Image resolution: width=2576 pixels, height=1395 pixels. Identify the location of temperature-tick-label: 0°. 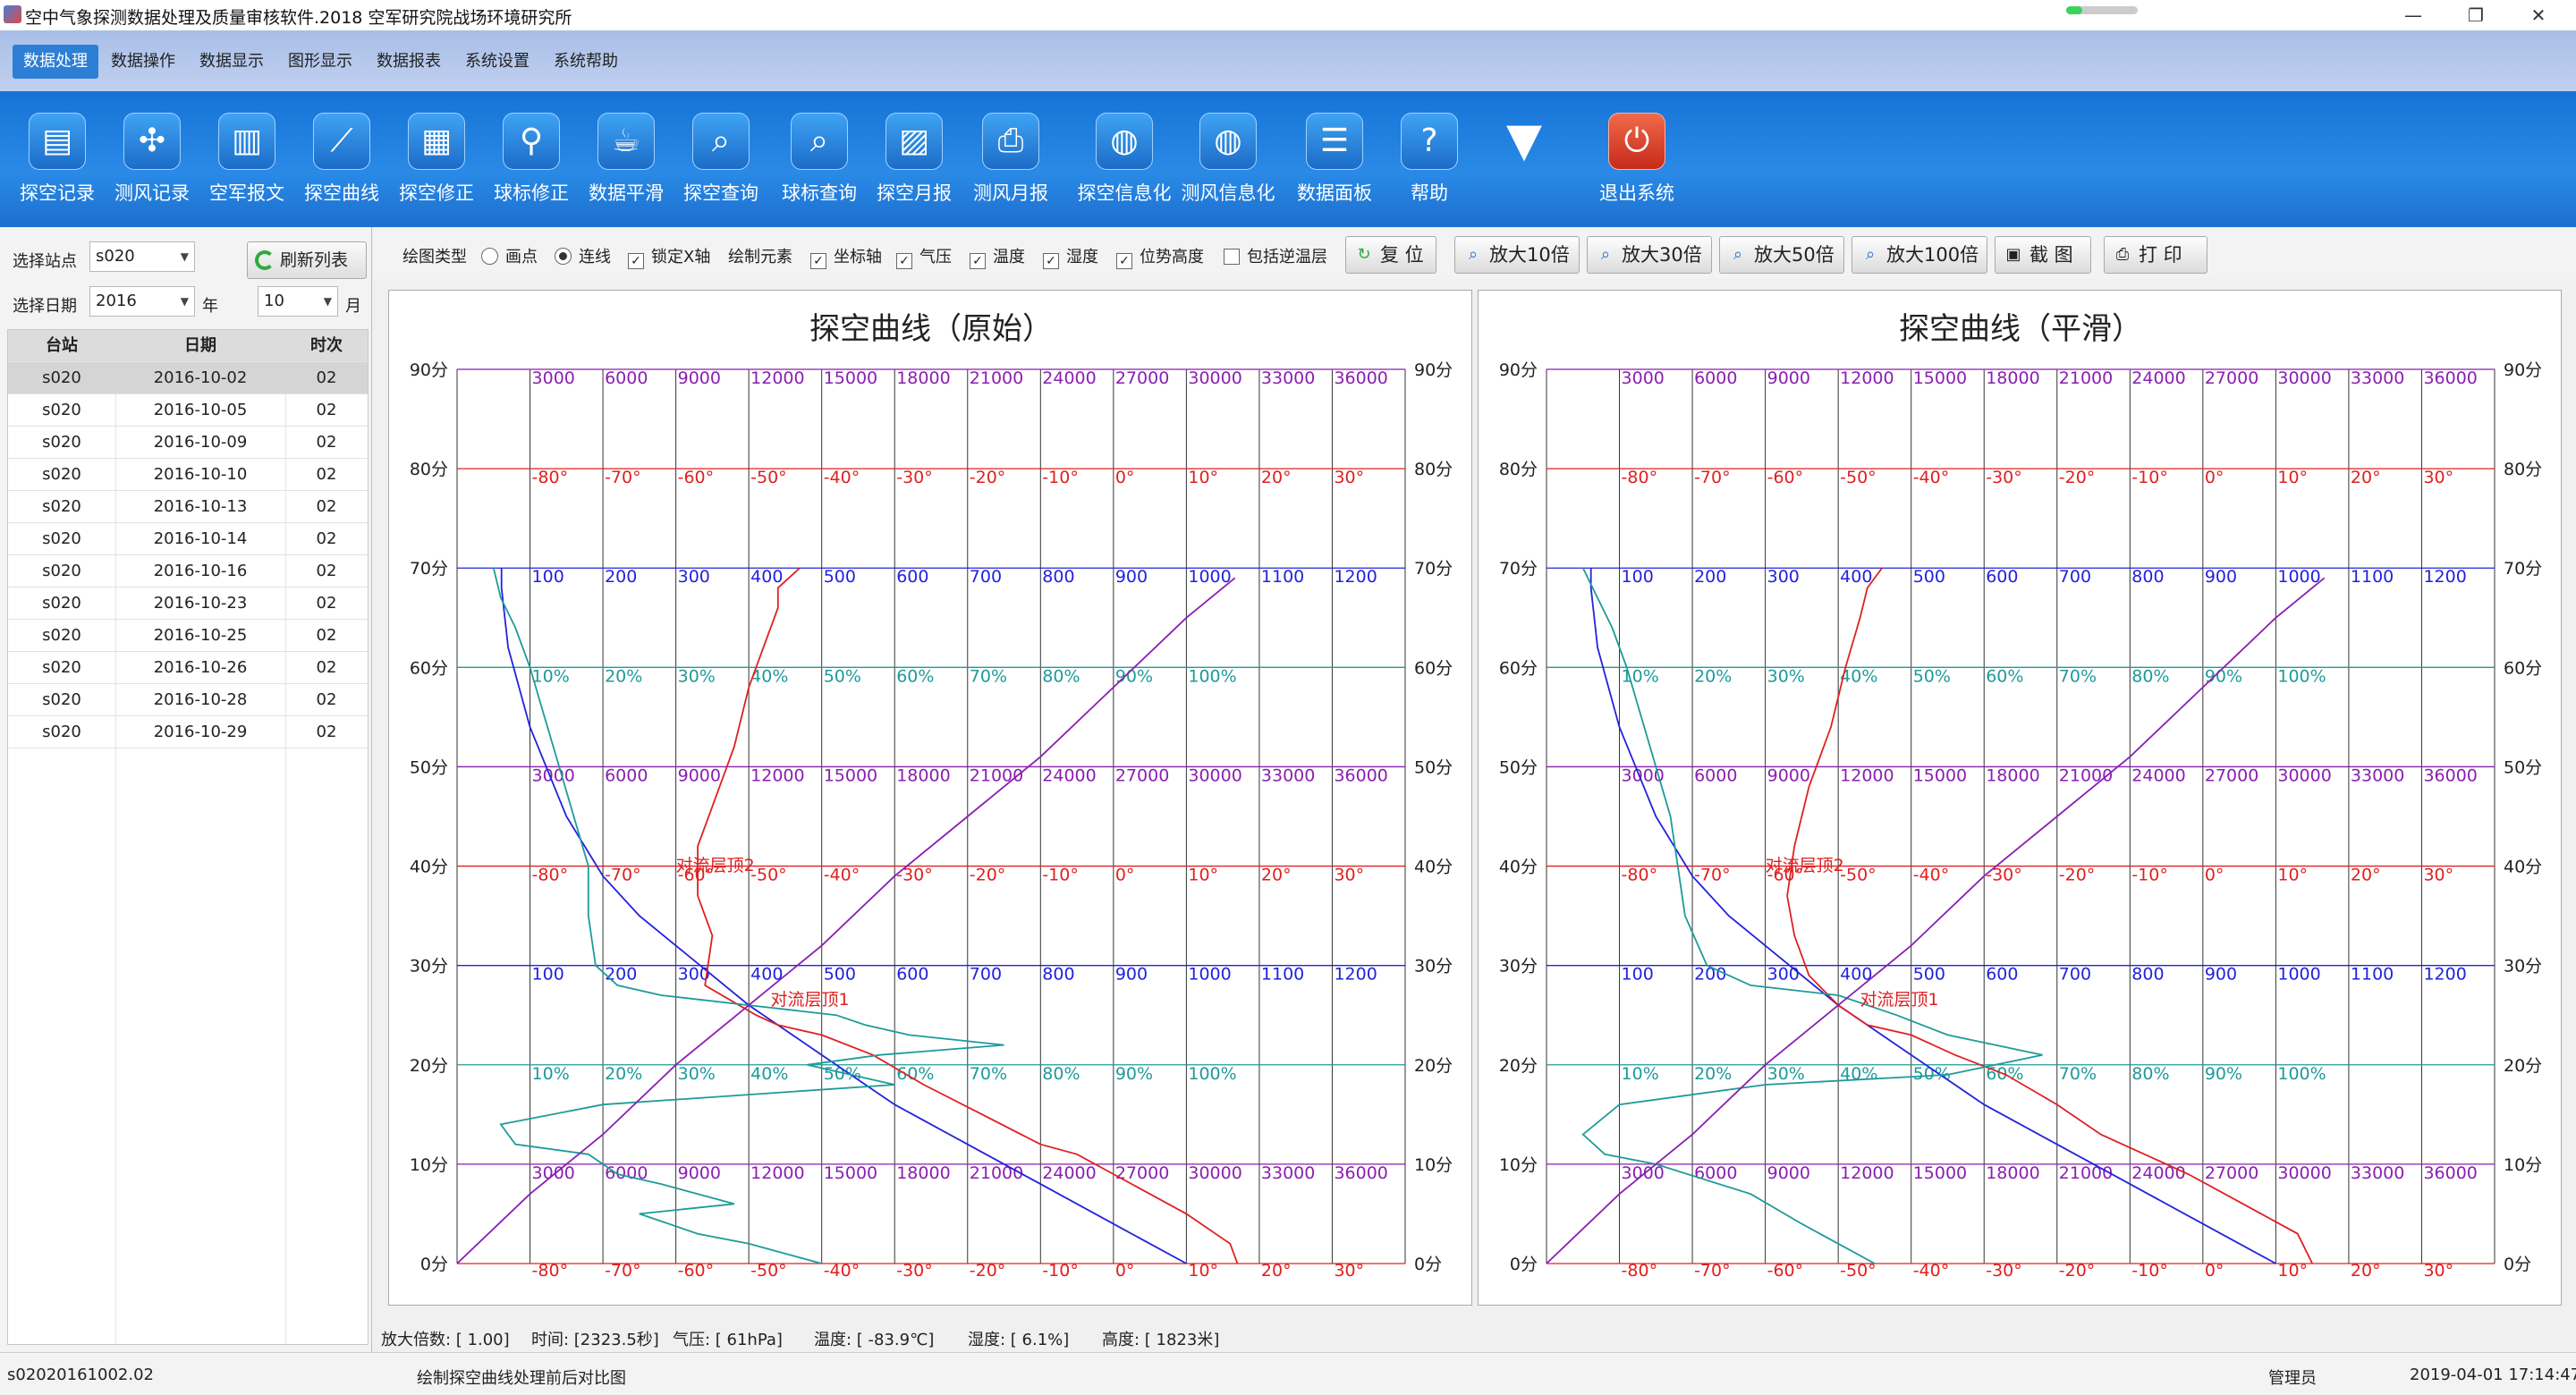
(1125, 477).